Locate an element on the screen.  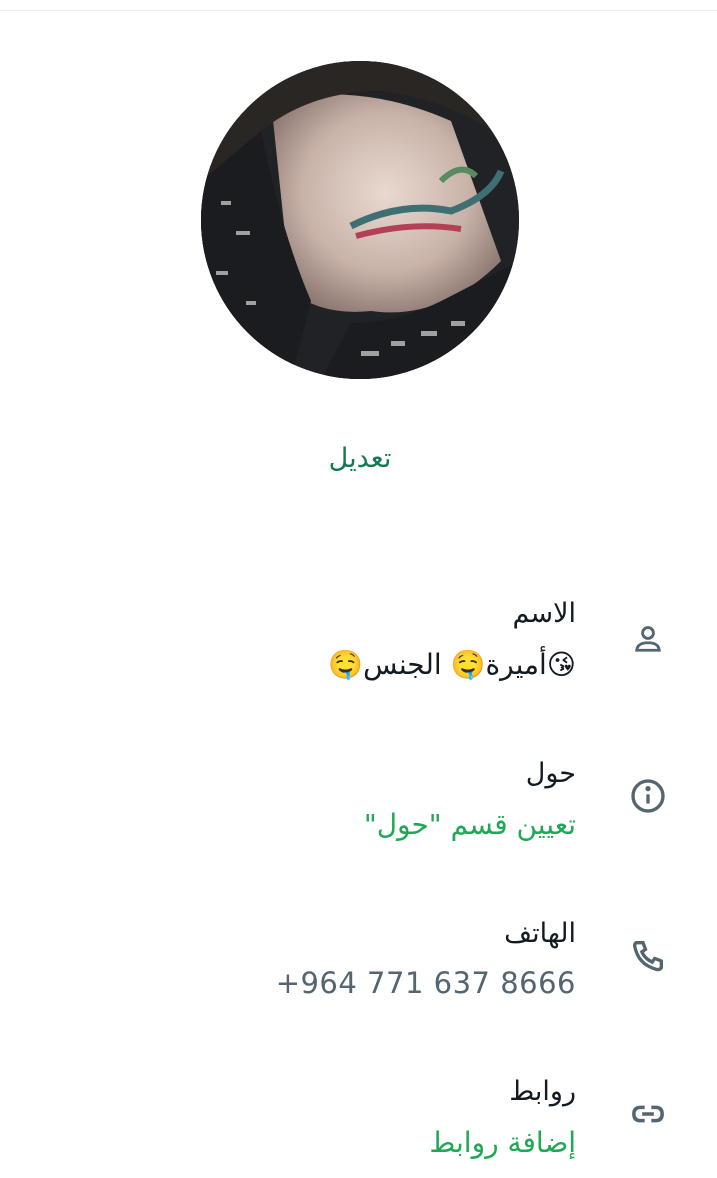
about-title: حول is located at coordinates (550, 773).